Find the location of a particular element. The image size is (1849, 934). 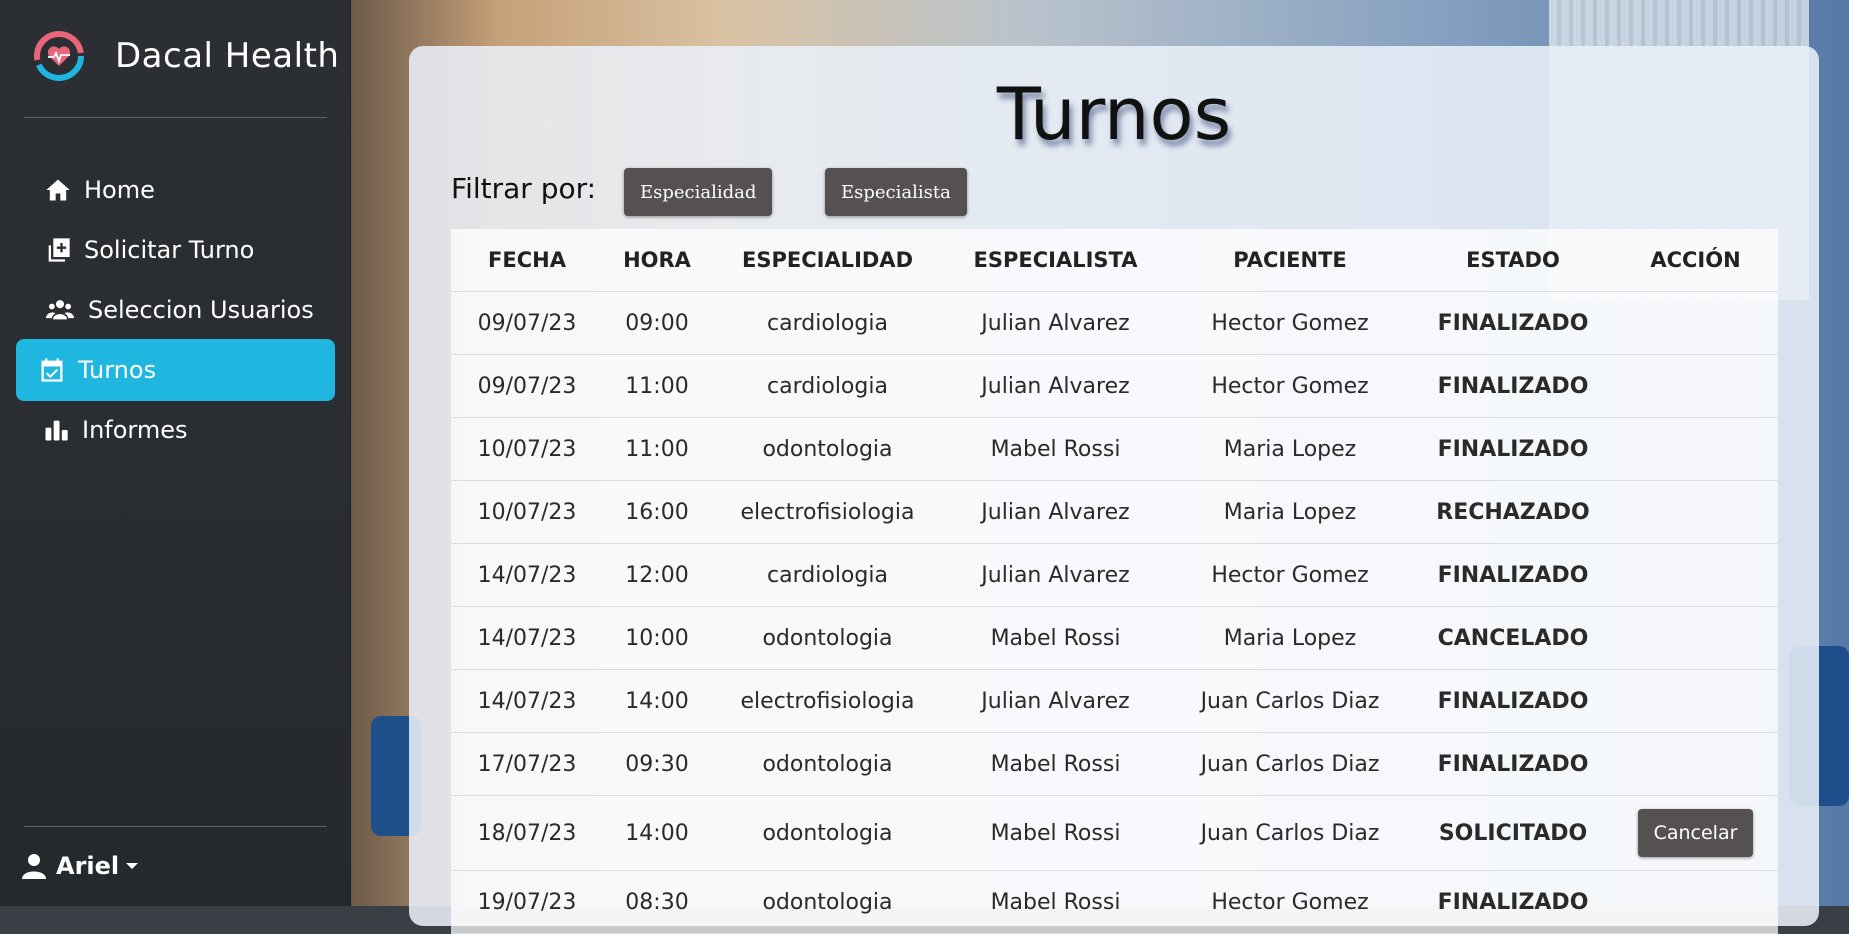

user-menu: Ariel is located at coordinates (80, 866).